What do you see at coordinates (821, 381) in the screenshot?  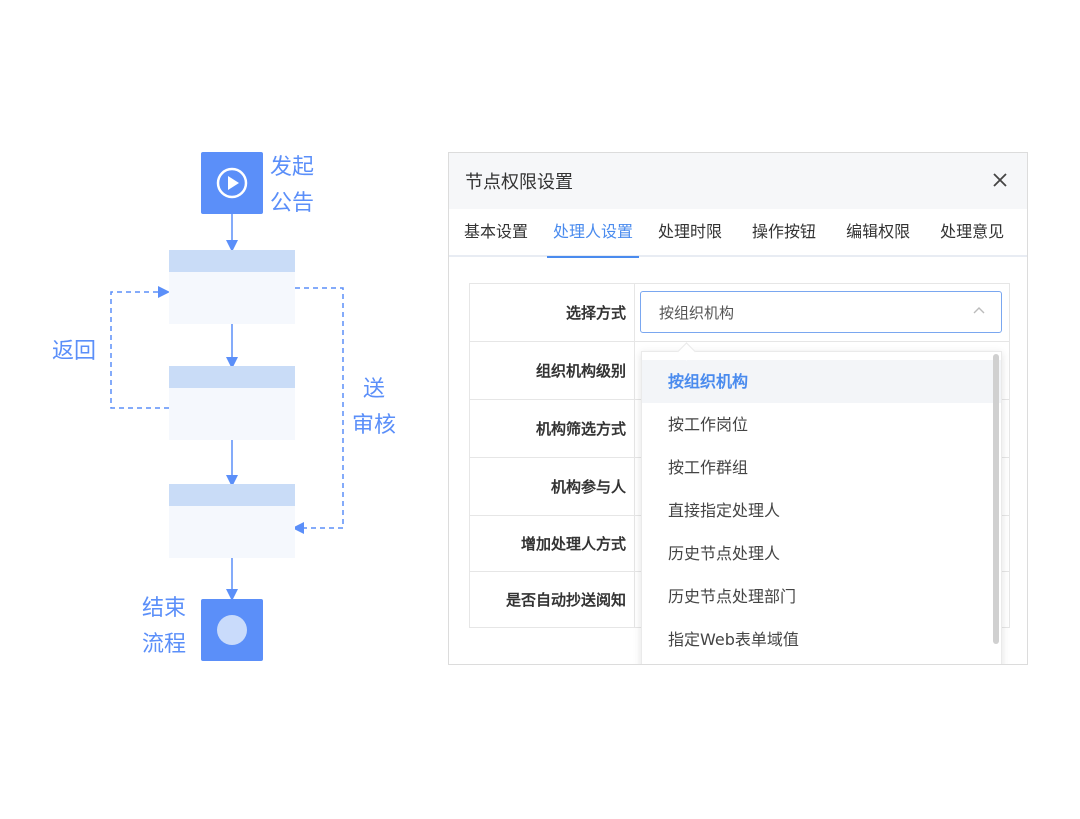 I see `option-by-organization: 按组织机构` at bounding box center [821, 381].